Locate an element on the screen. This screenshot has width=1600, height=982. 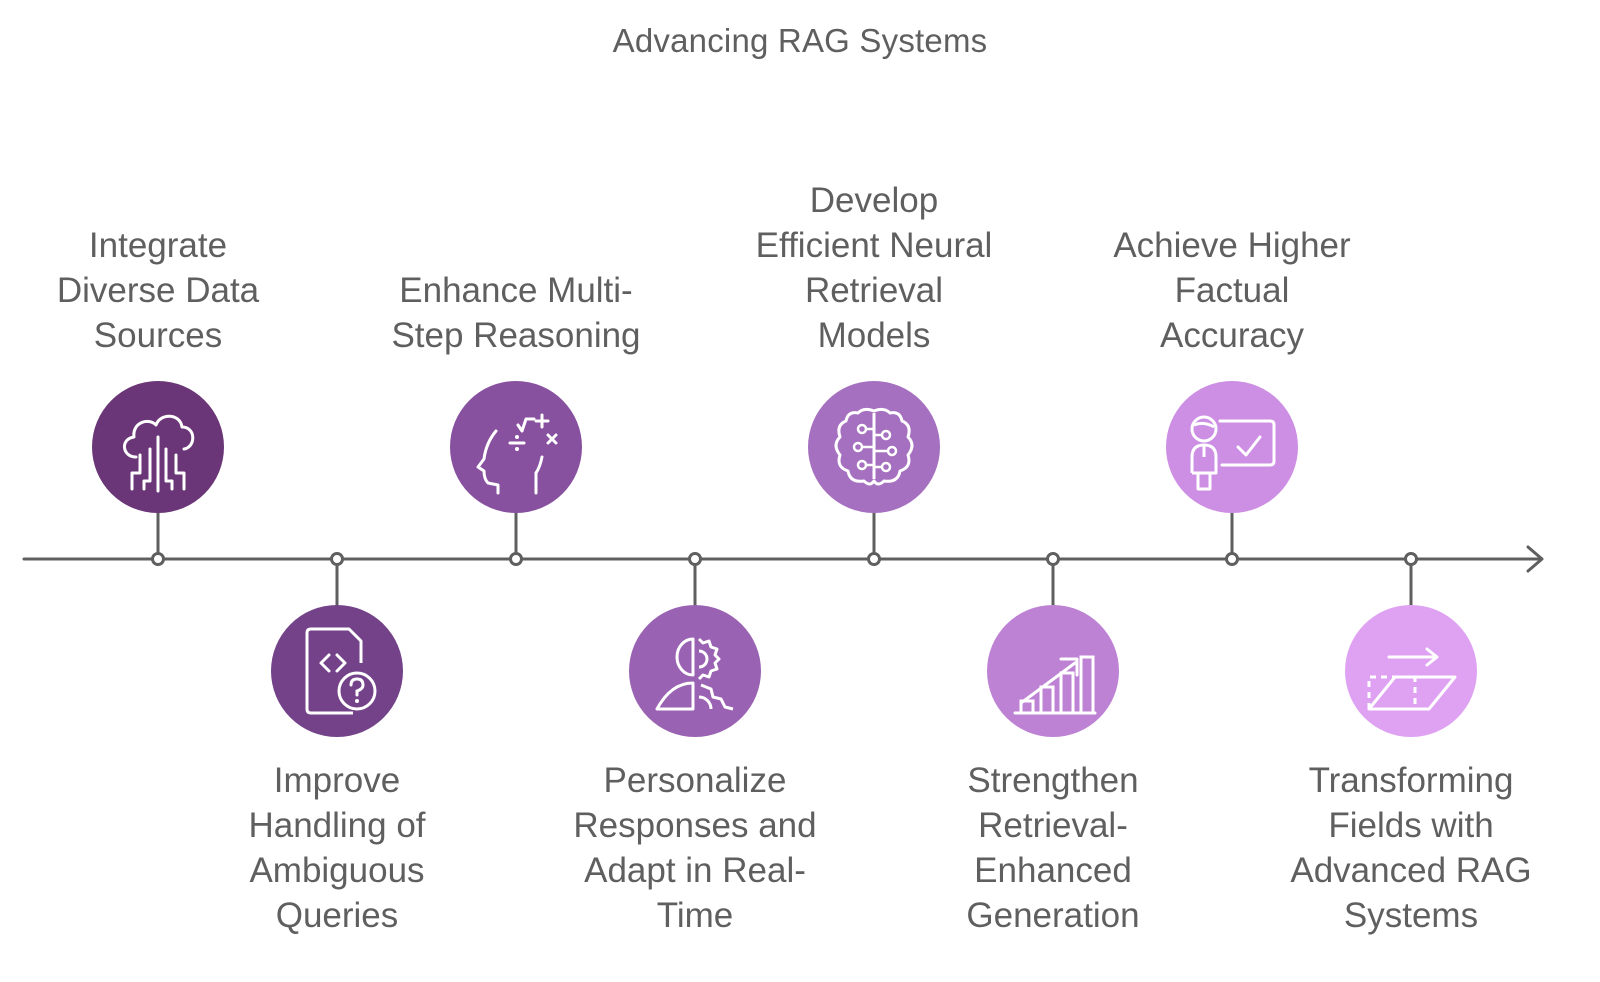
step-label-line: Handling of is located at coordinates (337, 825).